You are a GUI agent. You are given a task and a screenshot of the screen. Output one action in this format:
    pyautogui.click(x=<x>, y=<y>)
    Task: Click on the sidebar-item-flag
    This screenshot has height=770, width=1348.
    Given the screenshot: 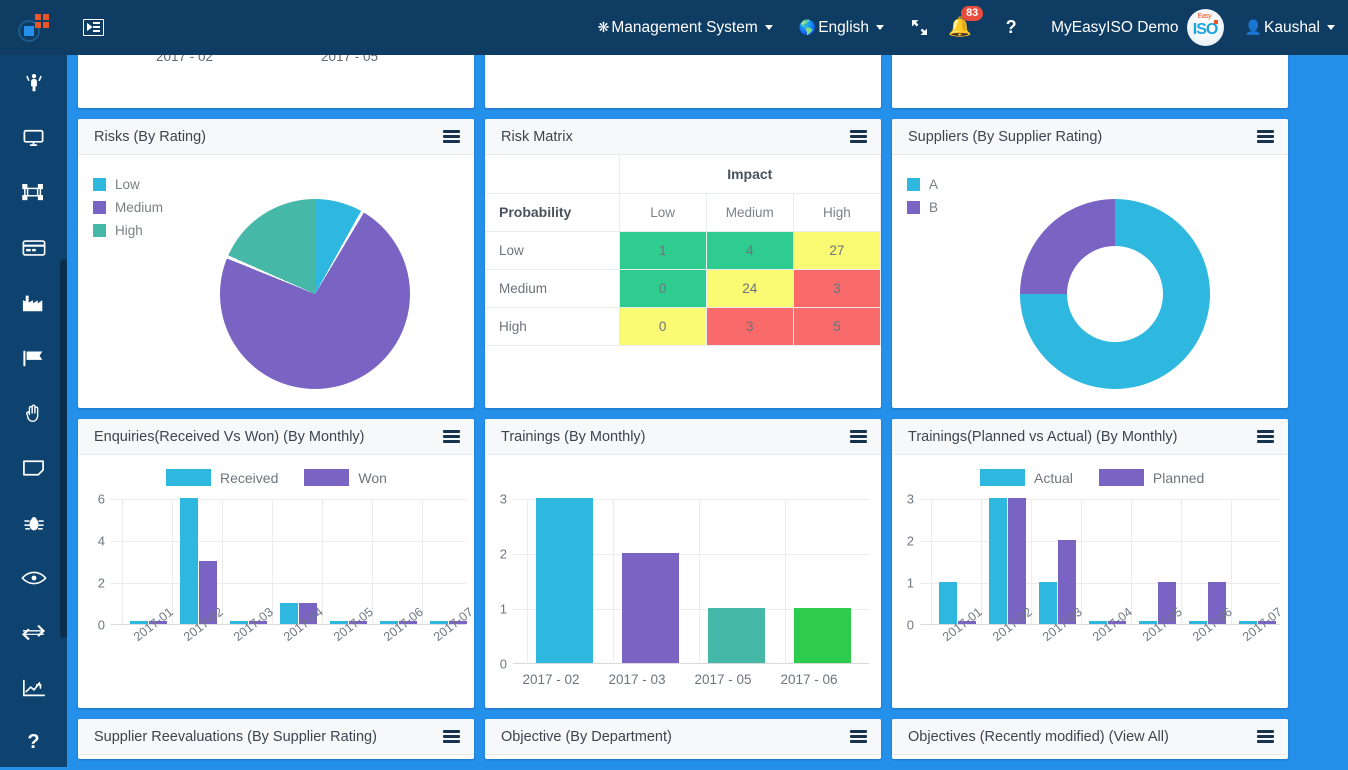 What is the action you would take?
    pyautogui.click(x=33, y=357)
    